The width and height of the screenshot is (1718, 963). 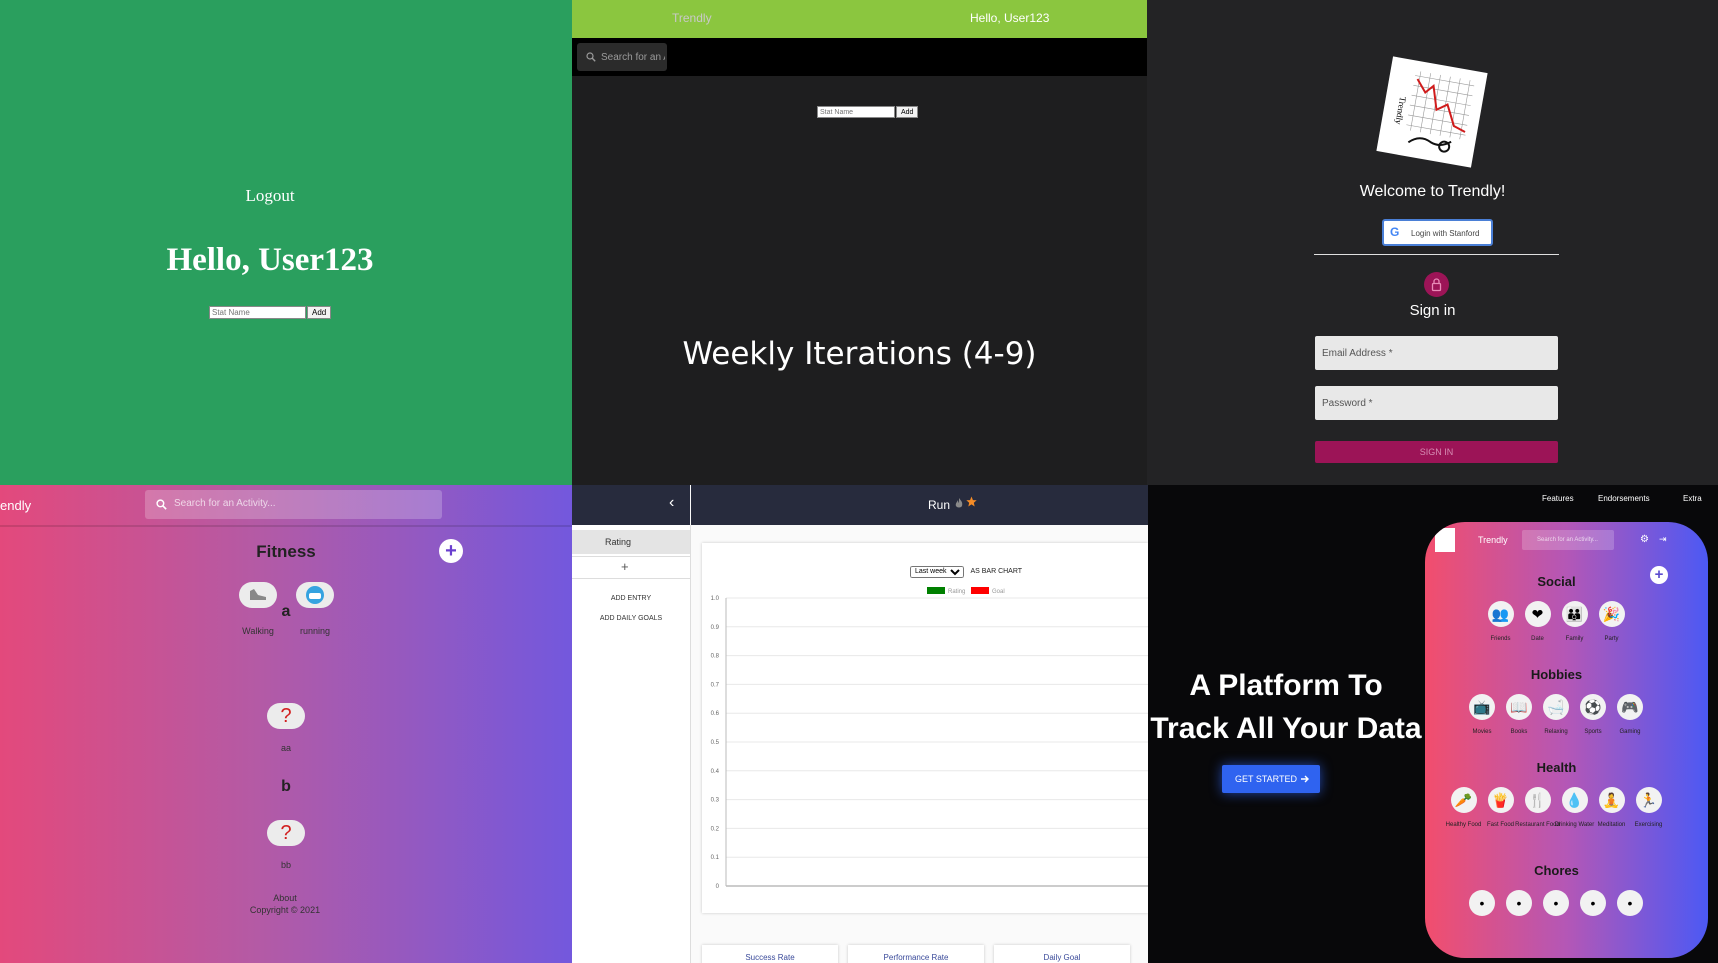 I want to click on activity-friends: 👥, so click(x=1500, y=614).